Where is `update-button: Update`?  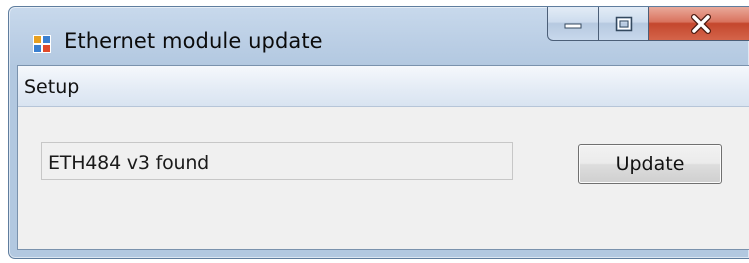 update-button: Update is located at coordinates (650, 164).